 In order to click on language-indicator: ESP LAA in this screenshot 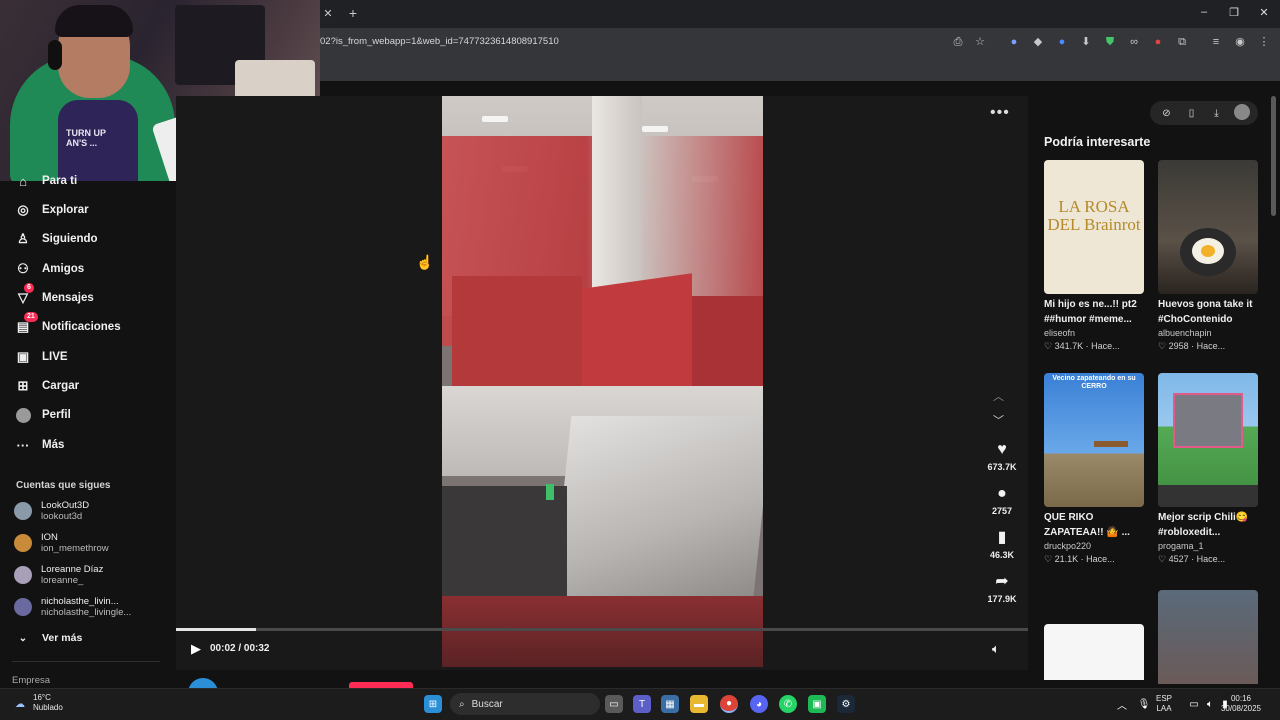, I will do `click(1164, 704)`.